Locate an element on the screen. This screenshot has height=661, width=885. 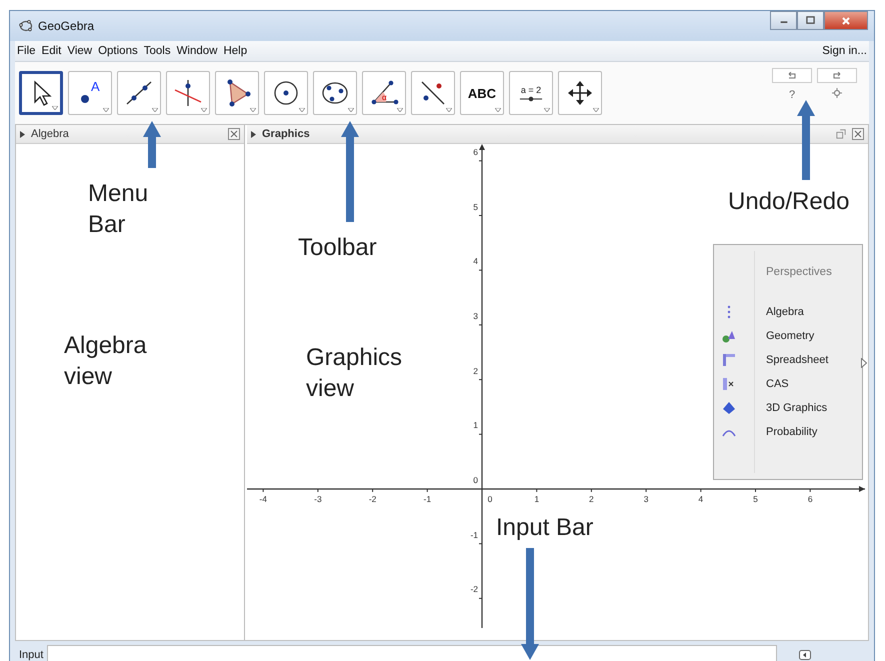
callout-label: Toolbar is located at coordinates (338, 248).